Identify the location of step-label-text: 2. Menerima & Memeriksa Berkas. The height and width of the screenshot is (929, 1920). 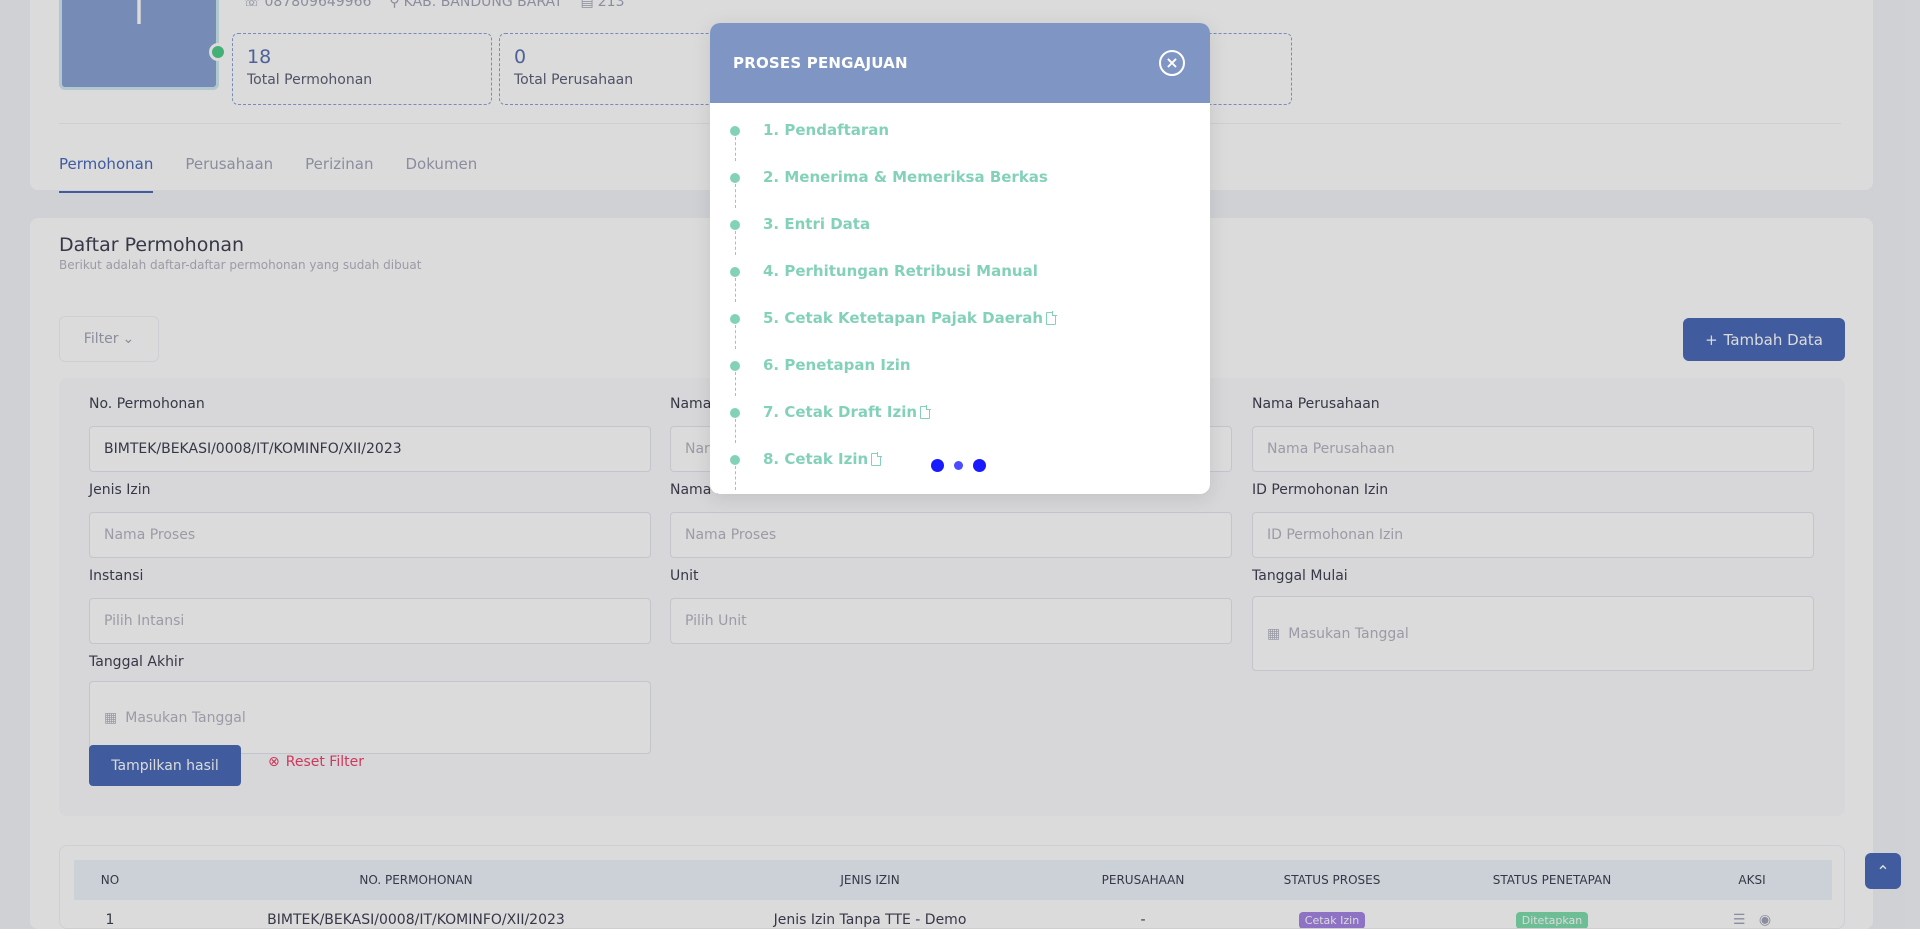
(905, 177).